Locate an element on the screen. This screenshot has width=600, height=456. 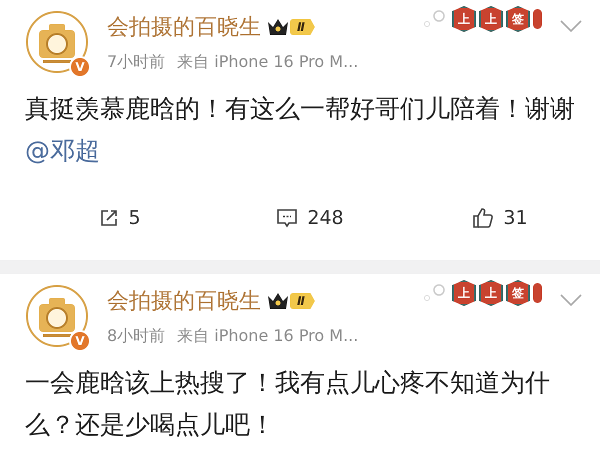
like-button: 31 is located at coordinates (500, 218).